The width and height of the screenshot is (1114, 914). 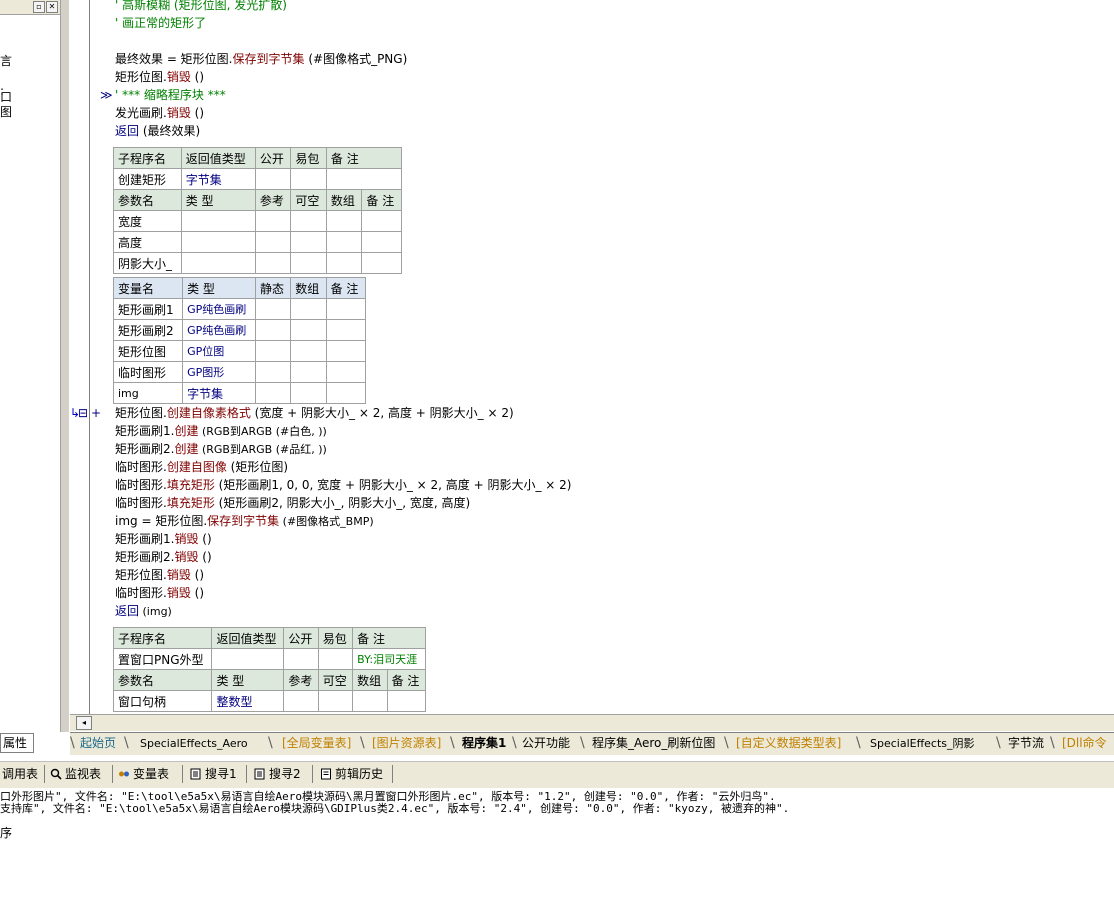 I want to click on remark-cell: BY:泪司天涯, so click(x=389, y=659).